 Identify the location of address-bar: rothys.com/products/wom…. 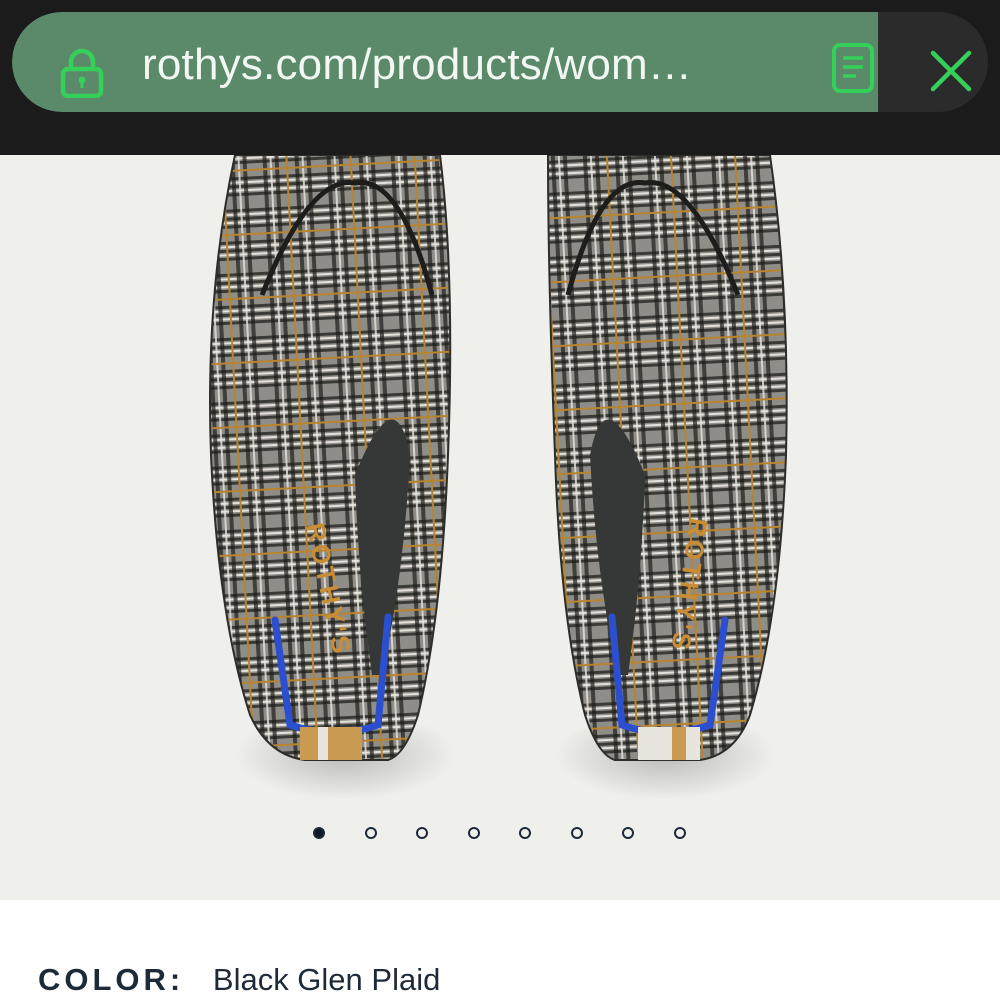
(500, 62).